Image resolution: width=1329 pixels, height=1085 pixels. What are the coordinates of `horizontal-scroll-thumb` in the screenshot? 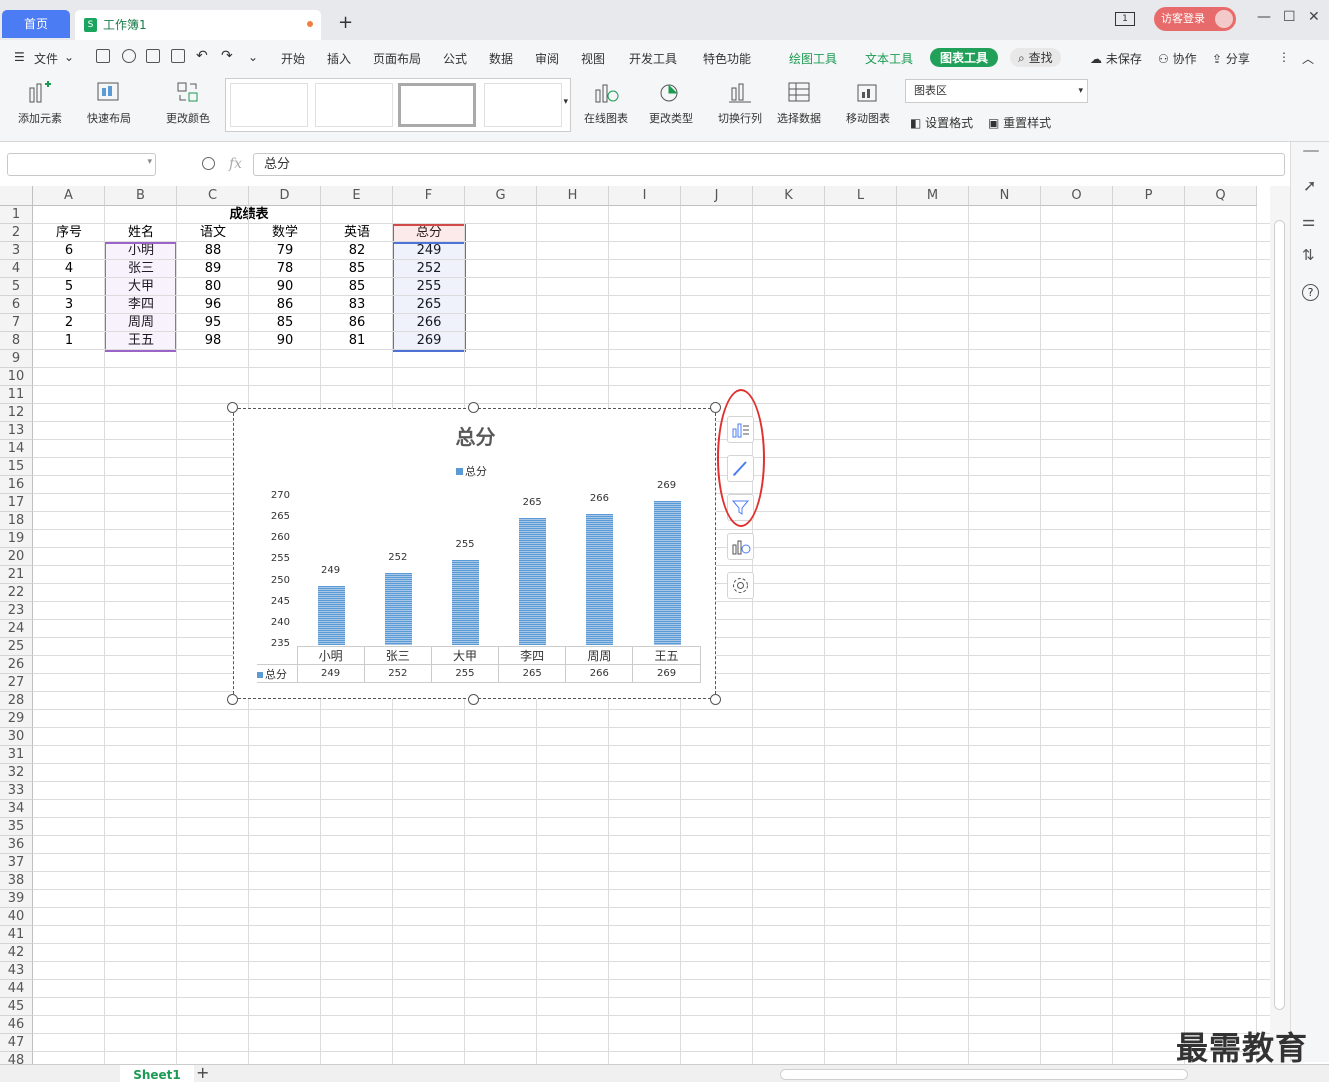 It's located at (984, 1074).